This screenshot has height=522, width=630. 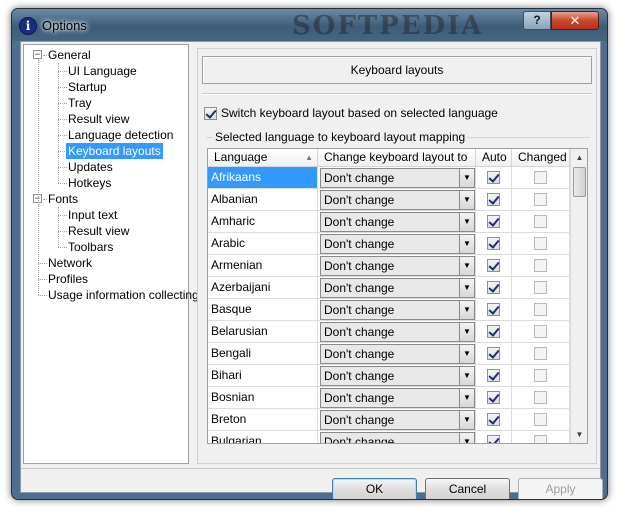 What do you see at coordinates (263, 178) in the screenshot?
I see `language-cell: Afrikaans` at bounding box center [263, 178].